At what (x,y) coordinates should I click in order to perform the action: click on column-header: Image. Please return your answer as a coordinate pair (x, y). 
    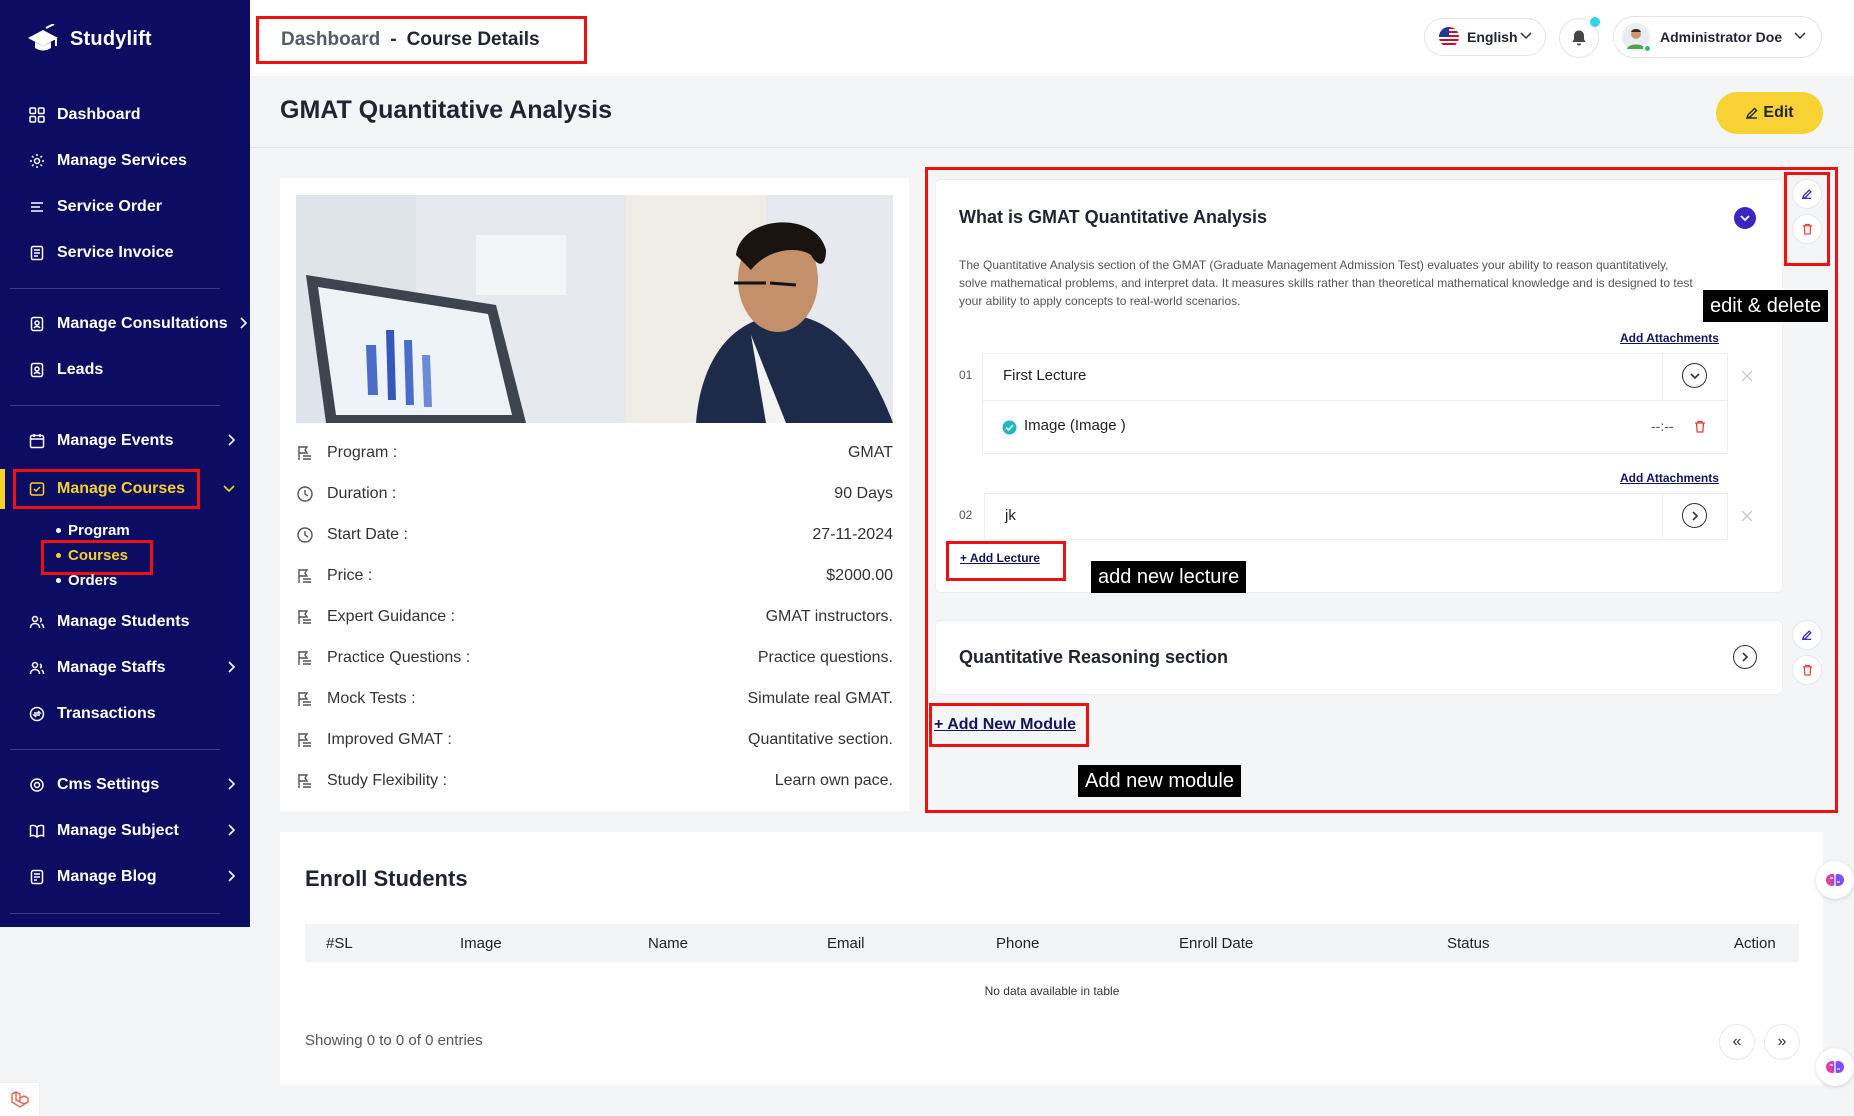
    Looking at the image, I should click on (481, 943).